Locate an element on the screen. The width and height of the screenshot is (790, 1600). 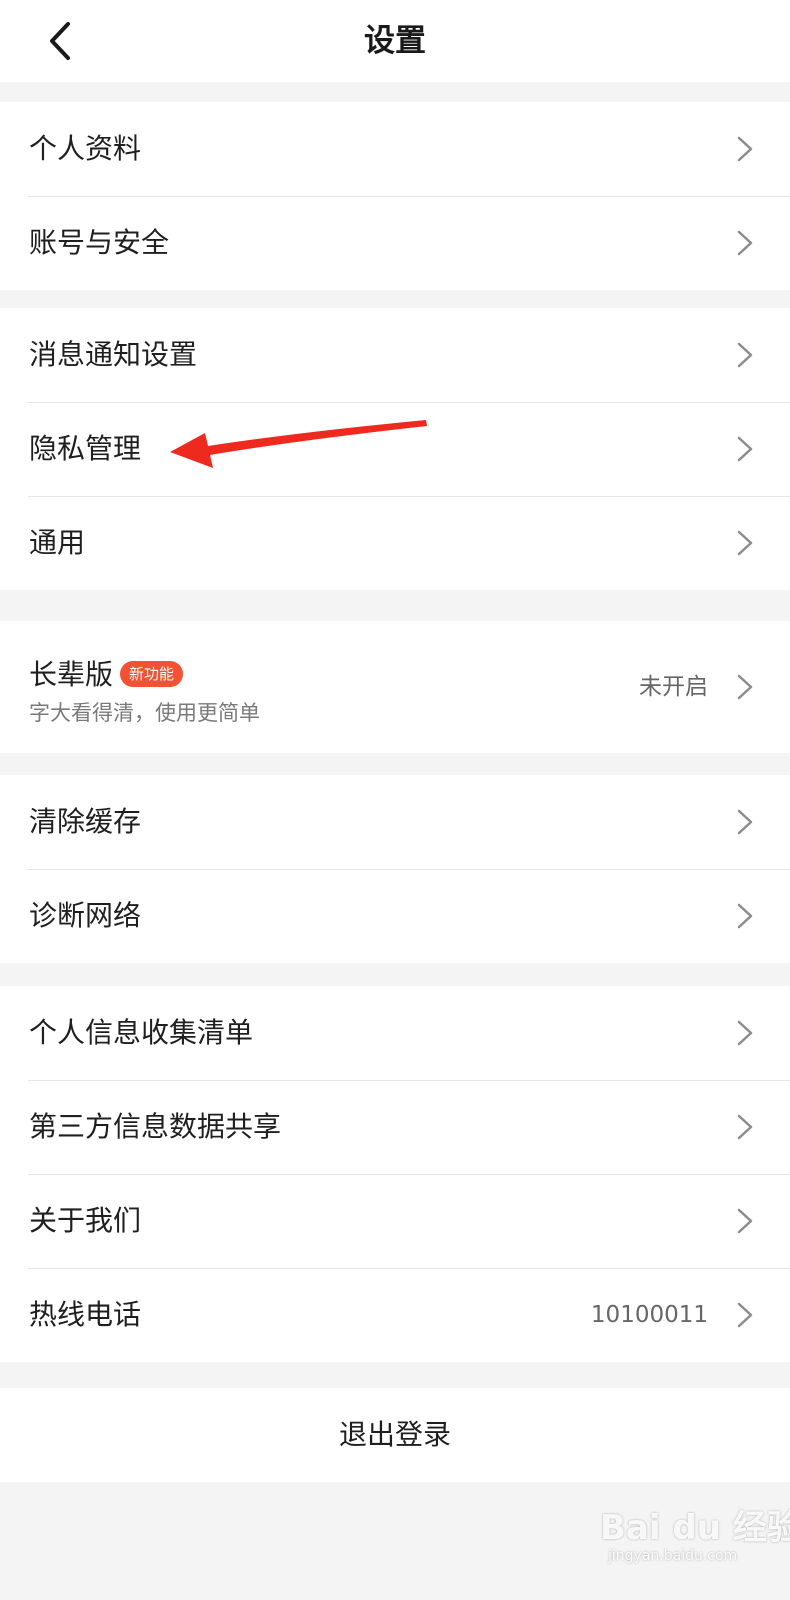
new-feature-badge: 新功能 is located at coordinates (152, 674).